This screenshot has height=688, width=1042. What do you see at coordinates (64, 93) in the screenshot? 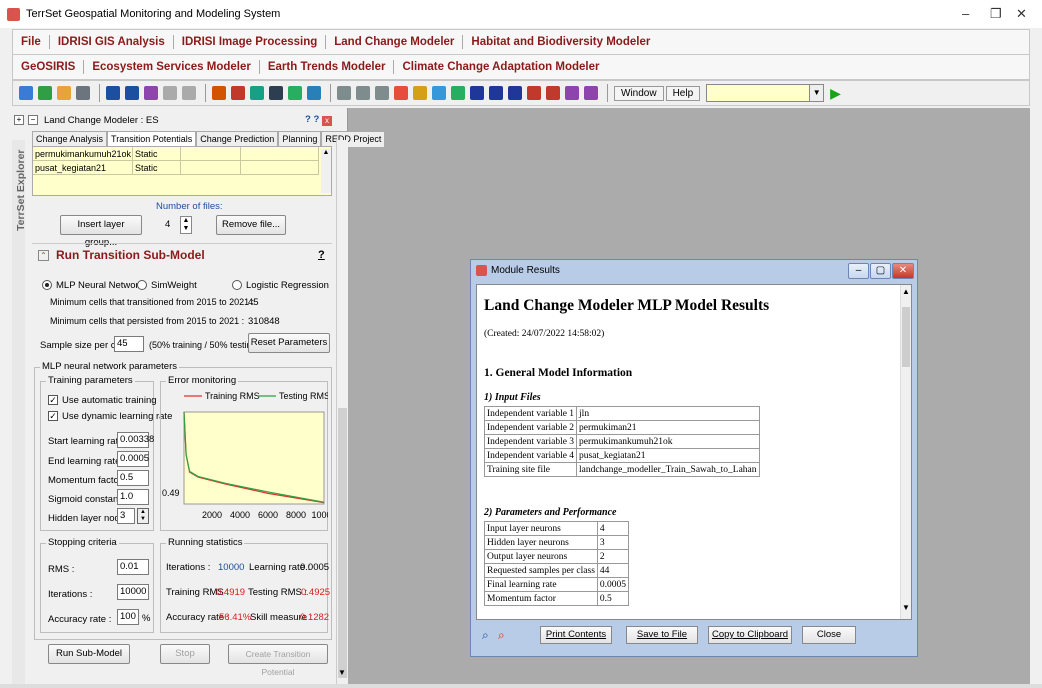
I see `composer-icon` at bounding box center [64, 93].